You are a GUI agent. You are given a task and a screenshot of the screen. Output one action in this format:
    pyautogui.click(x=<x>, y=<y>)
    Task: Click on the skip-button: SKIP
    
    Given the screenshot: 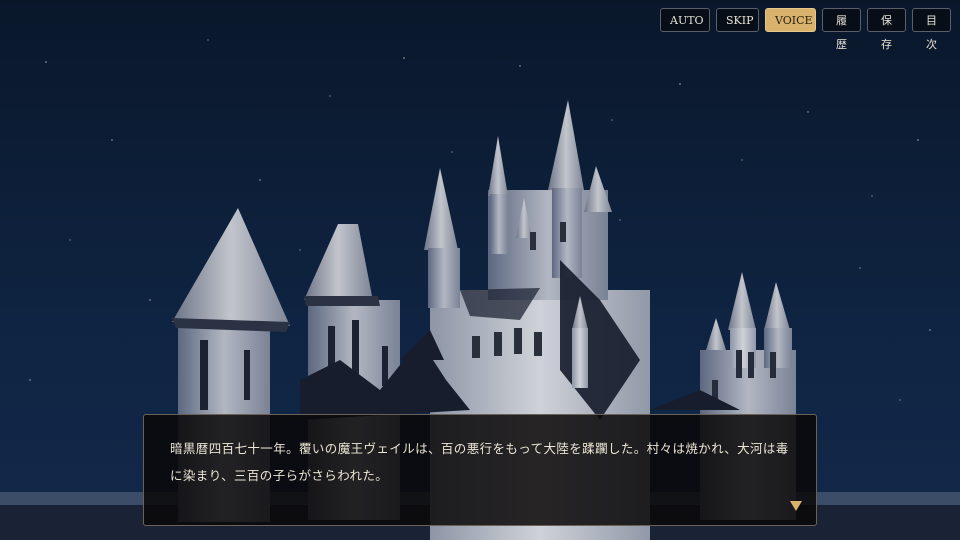 What is the action you would take?
    pyautogui.click(x=737, y=20)
    